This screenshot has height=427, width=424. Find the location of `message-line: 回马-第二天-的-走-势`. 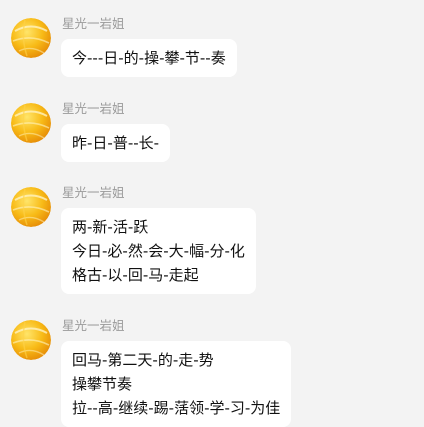

message-line: 回马-第二天-的-走-势 is located at coordinates (143, 360).